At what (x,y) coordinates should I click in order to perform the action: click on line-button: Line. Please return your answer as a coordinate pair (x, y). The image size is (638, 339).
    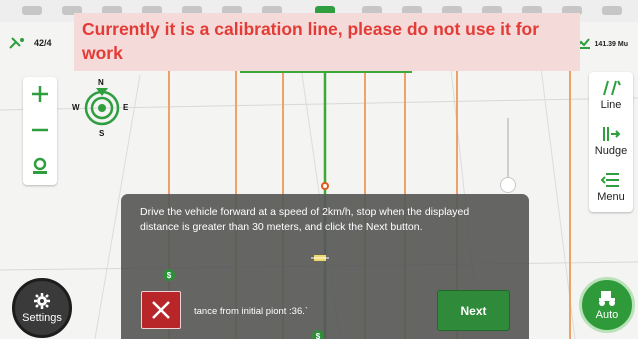
    Looking at the image, I should click on (611, 95).